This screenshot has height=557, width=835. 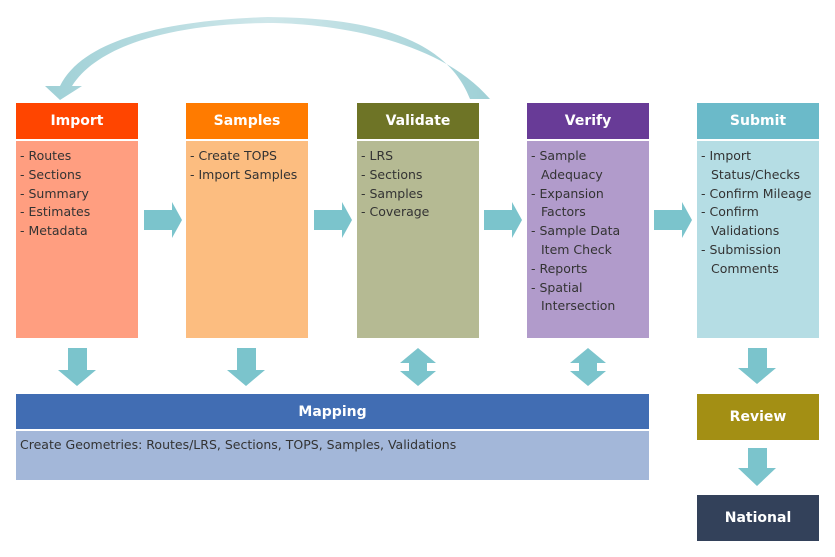 What do you see at coordinates (673, 220) in the screenshot?
I see `arrow-verify-to-submit` at bounding box center [673, 220].